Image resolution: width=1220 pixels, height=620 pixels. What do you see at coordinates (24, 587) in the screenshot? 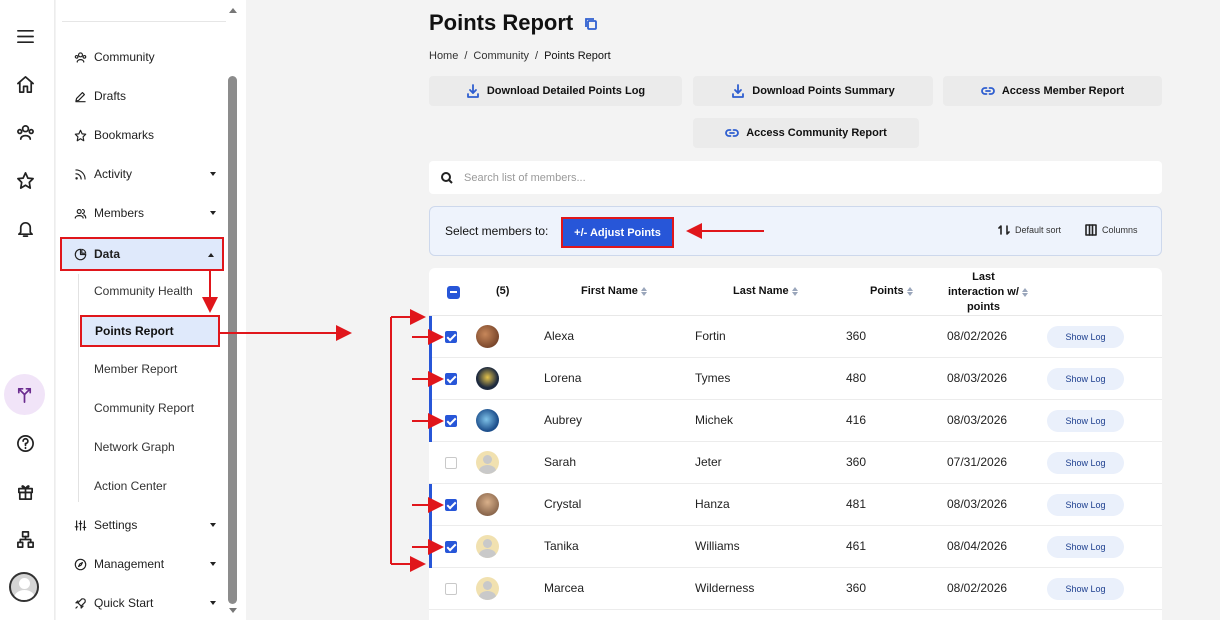
I see `user-avatar` at bounding box center [24, 587].